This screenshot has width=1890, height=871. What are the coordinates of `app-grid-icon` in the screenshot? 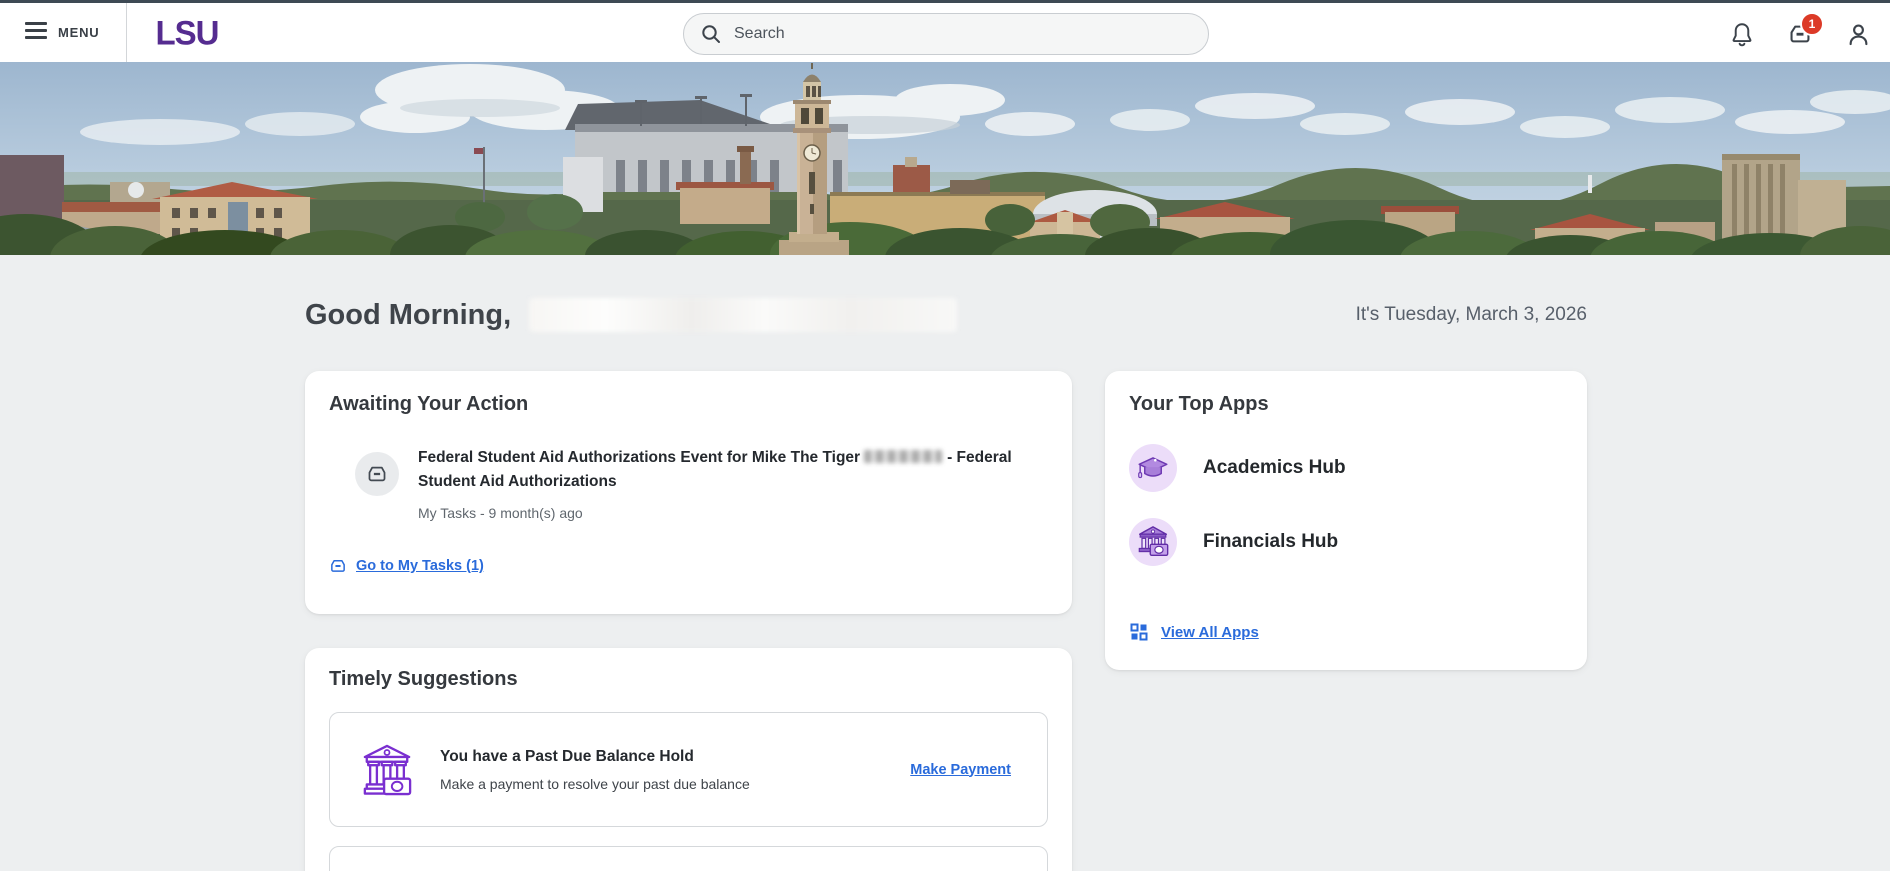 It's located at (1139, 632).